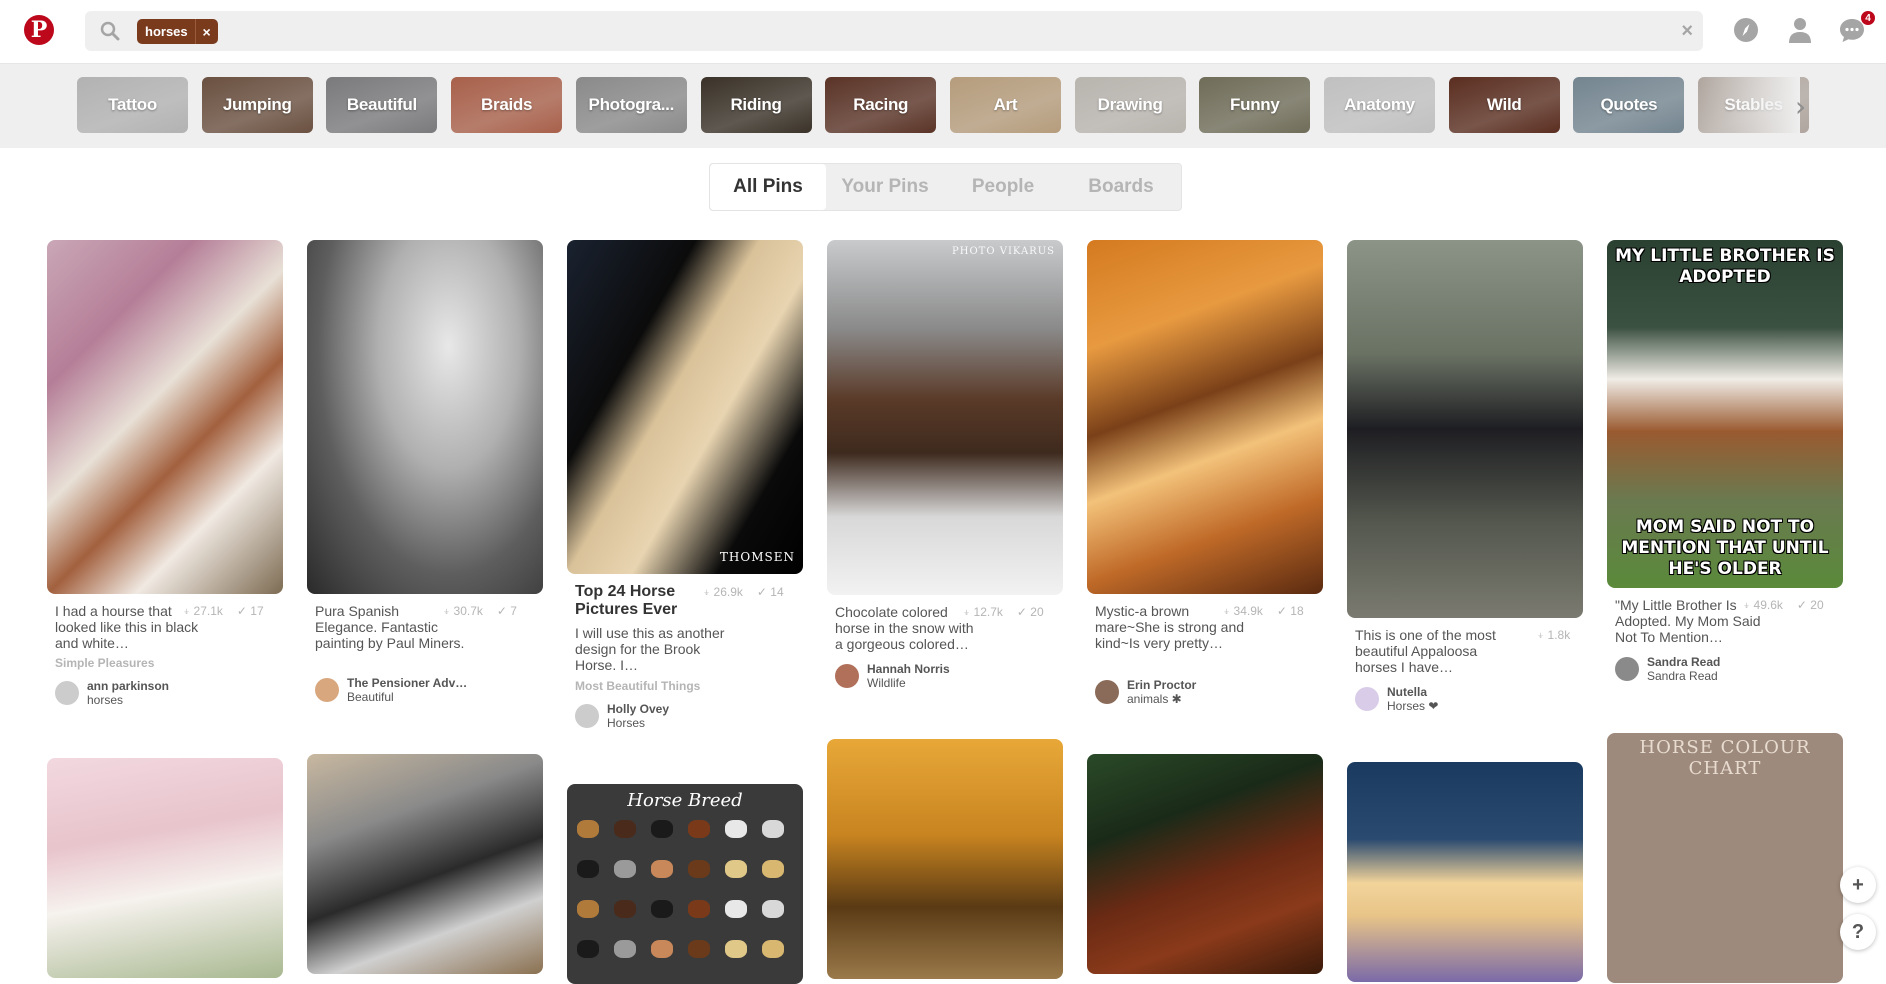 The height and width of the screenshot is (984, 1886). I want to click on search-chip: horses ×, so click(177, 31).